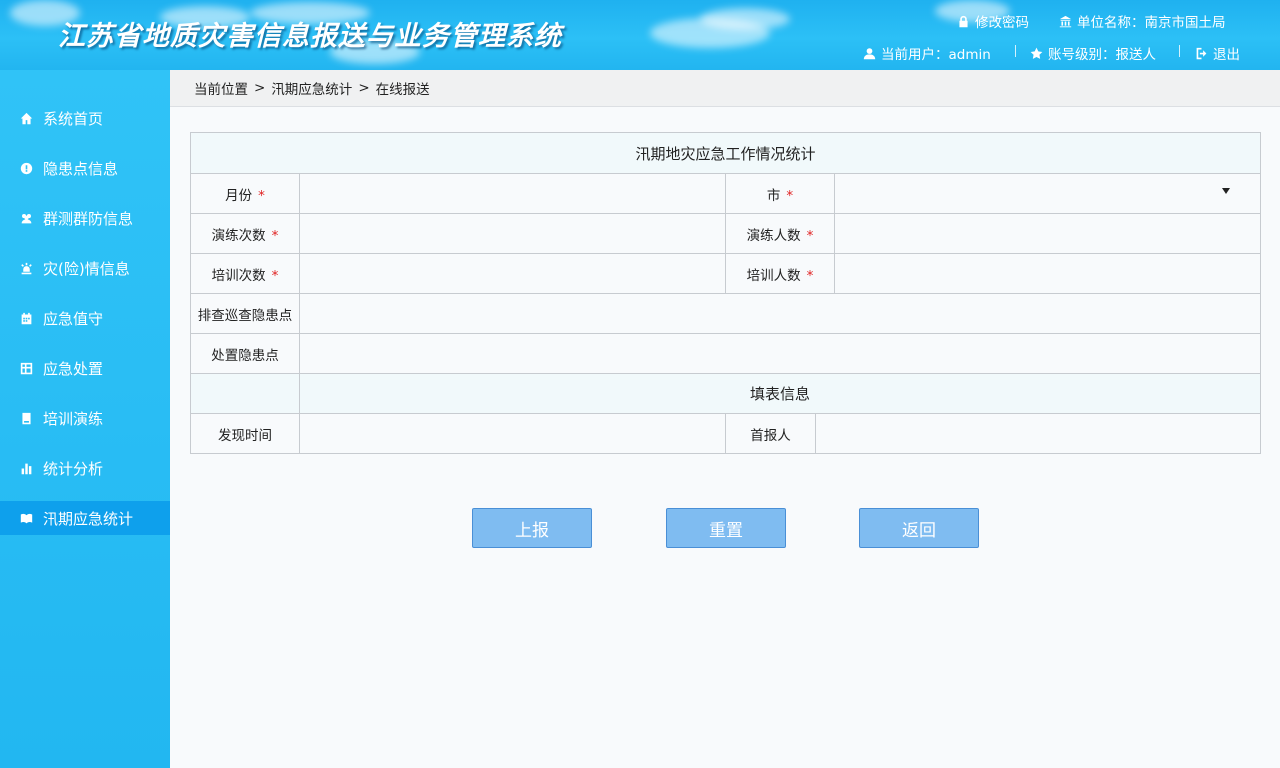 Image resolution: width=1280 pixels, height=768 pixels. Describe the element at coordinates (26, 518) in the screenshot. I see `open-book-icon` at that location.